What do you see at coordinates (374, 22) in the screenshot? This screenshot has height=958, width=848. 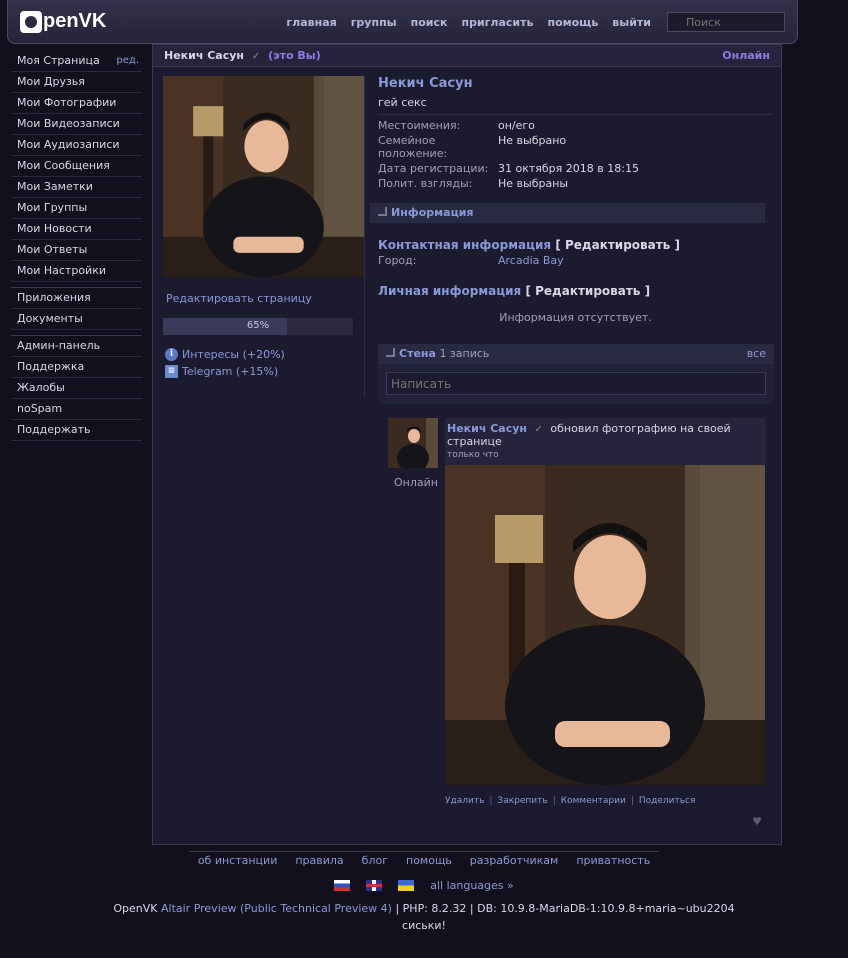 I see `nav-groups: группы` at bounding box center [374, 22].